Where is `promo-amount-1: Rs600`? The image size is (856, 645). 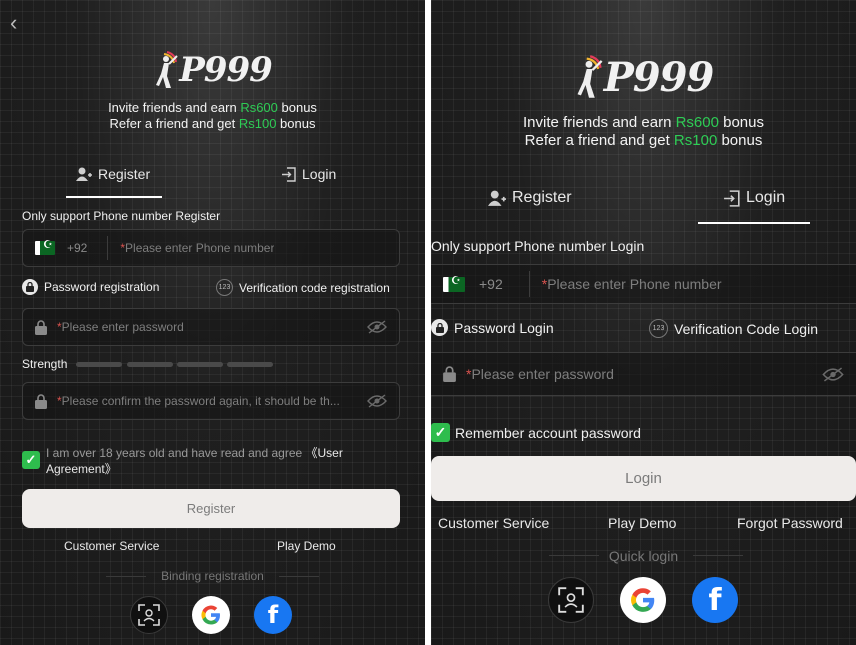
promo-amount-1: Rs600 is located at coordinates (697, 122).